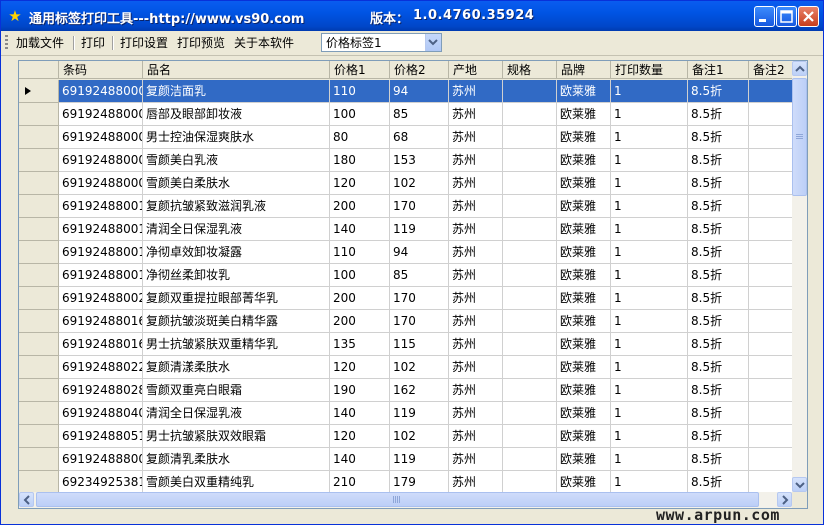 The height and width of the screenshot is (525, 824). I want to click on column-header-spec: 规格, so click(530, 70).